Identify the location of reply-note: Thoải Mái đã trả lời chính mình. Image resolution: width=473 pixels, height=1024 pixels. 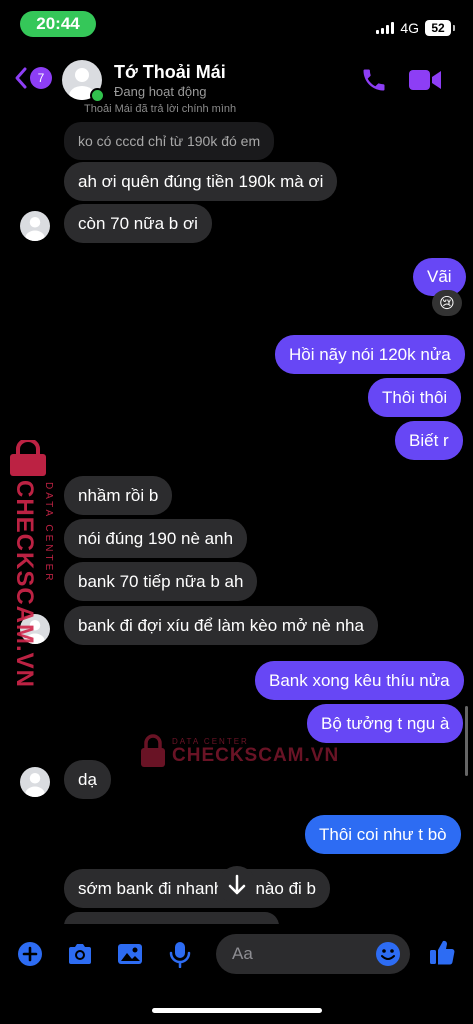
(160, 109).